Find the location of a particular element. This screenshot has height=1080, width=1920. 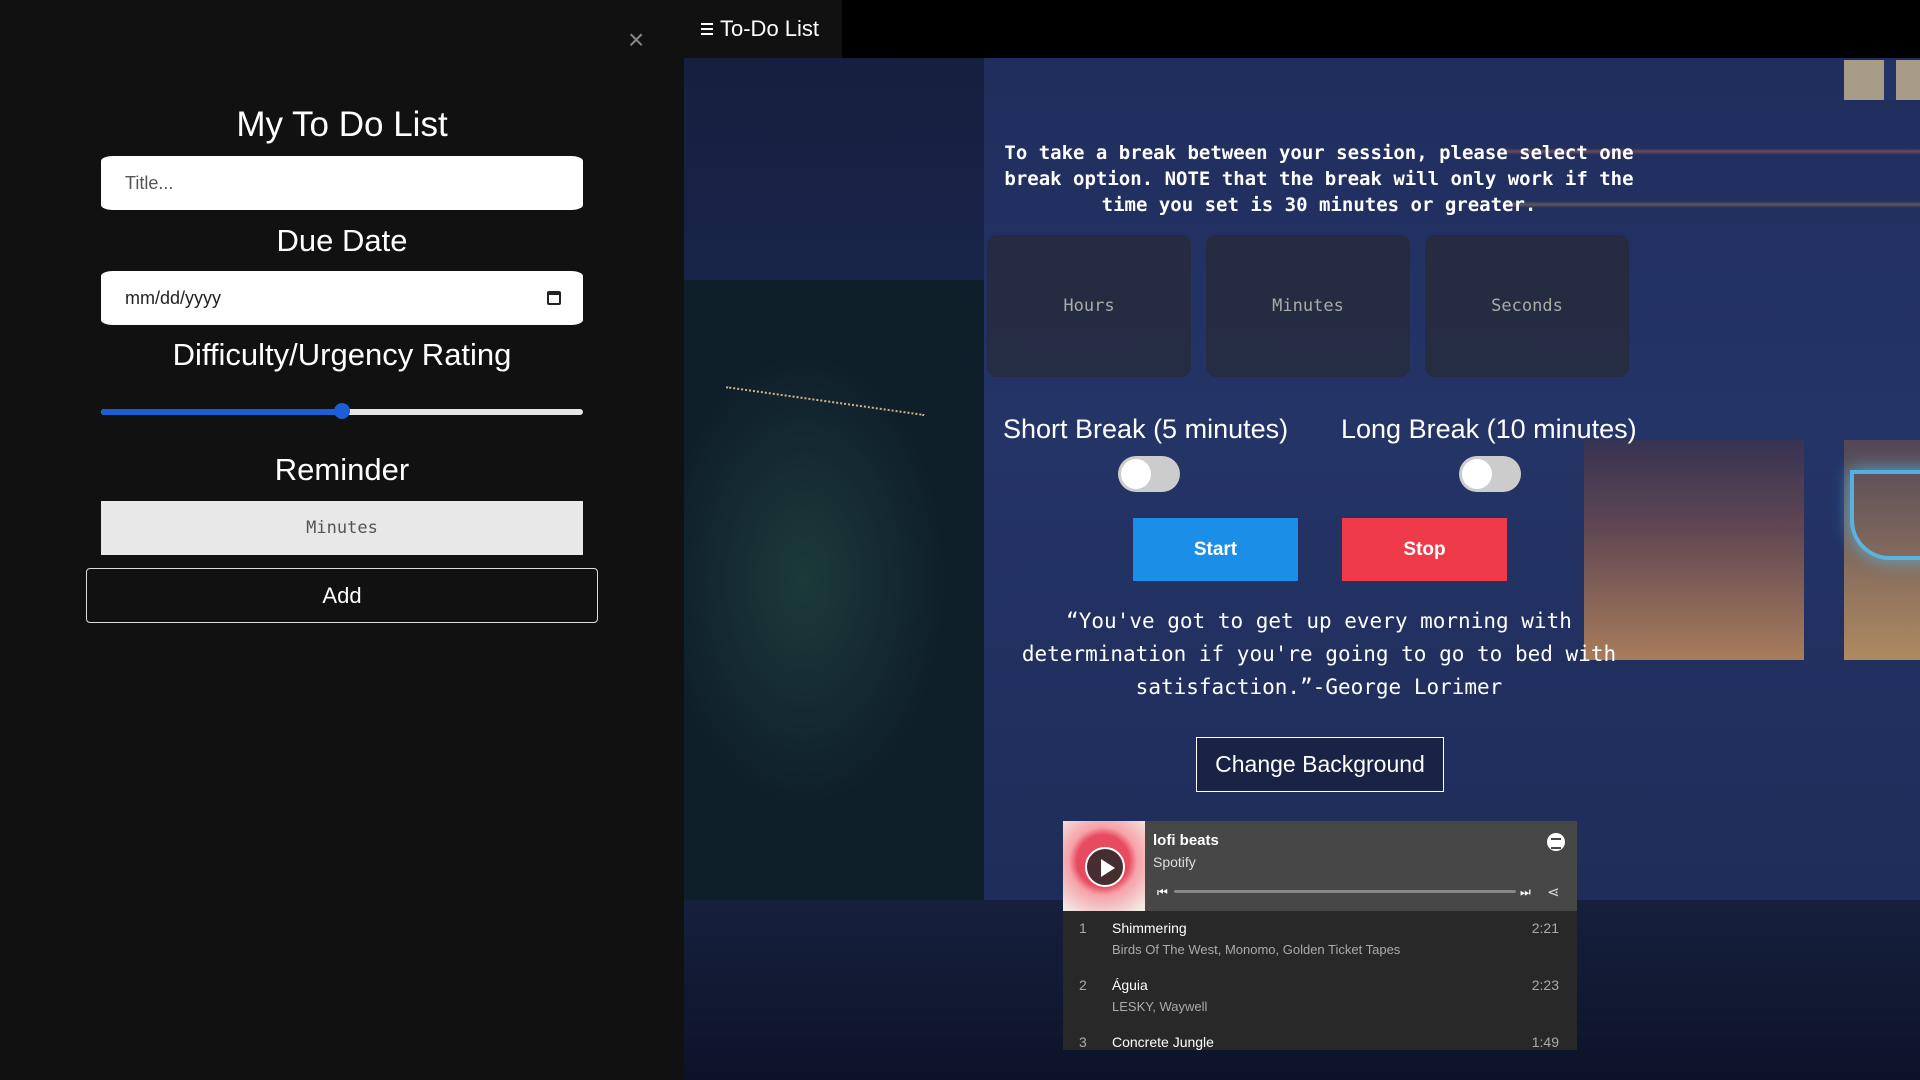

sidebar-title: My To Do List is located at coordinates (342, 124).